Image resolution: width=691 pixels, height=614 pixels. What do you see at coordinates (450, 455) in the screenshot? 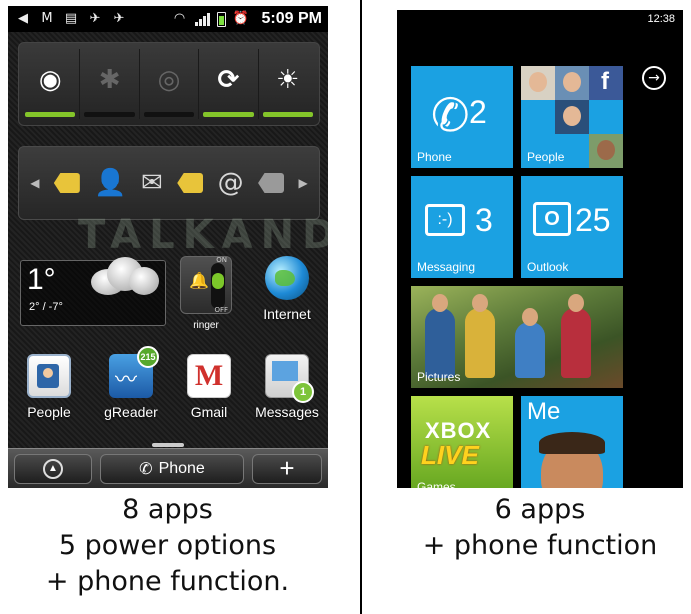
I see `live-logo-text: LIVE` at bounding box center [450, 455].